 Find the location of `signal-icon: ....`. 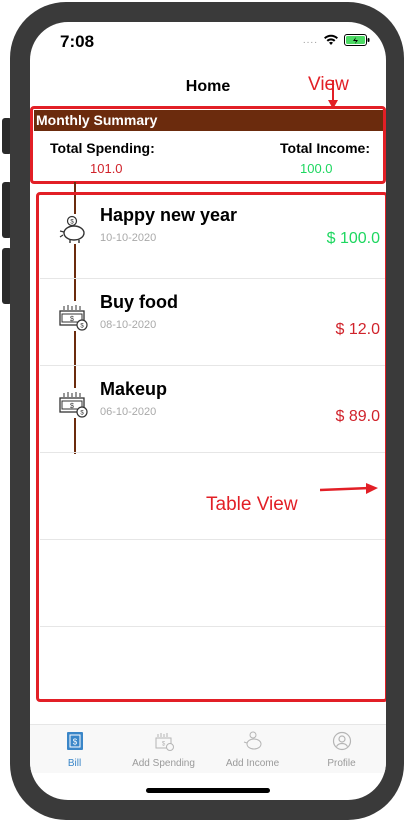

signal-icon: .... is located at coordinates (310, 40).